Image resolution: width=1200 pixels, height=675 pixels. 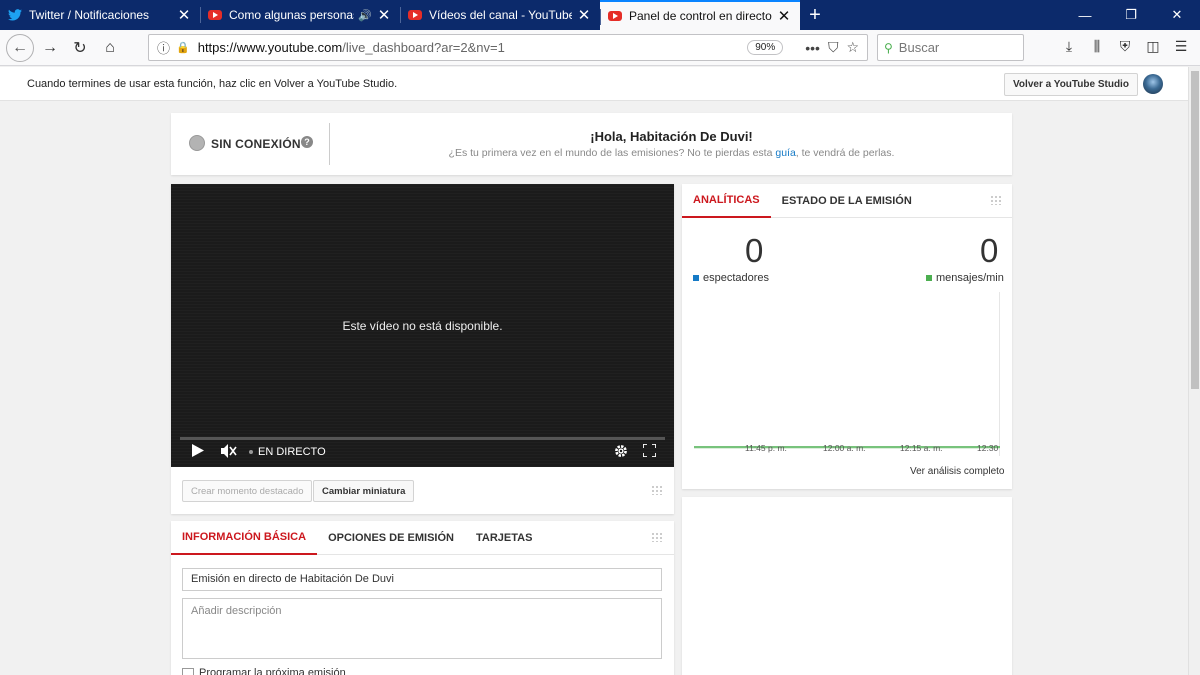 I want to click on status-label: SIN CONEXIÓN, so click(x=256, y=144).